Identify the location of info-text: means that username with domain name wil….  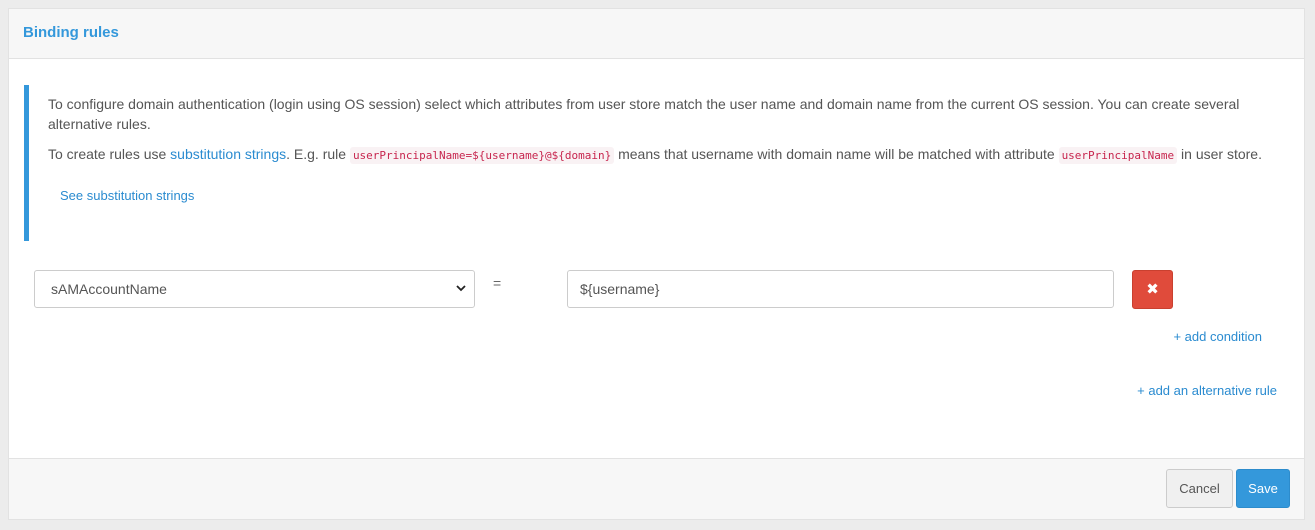
(836, 154).